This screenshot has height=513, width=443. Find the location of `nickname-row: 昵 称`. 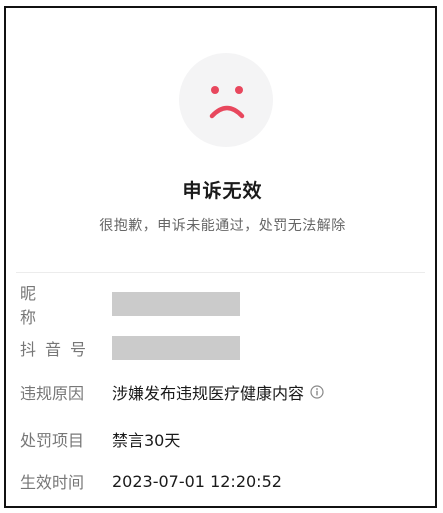

nickname-row: 昵 称 is located at coordinates (130, 305).